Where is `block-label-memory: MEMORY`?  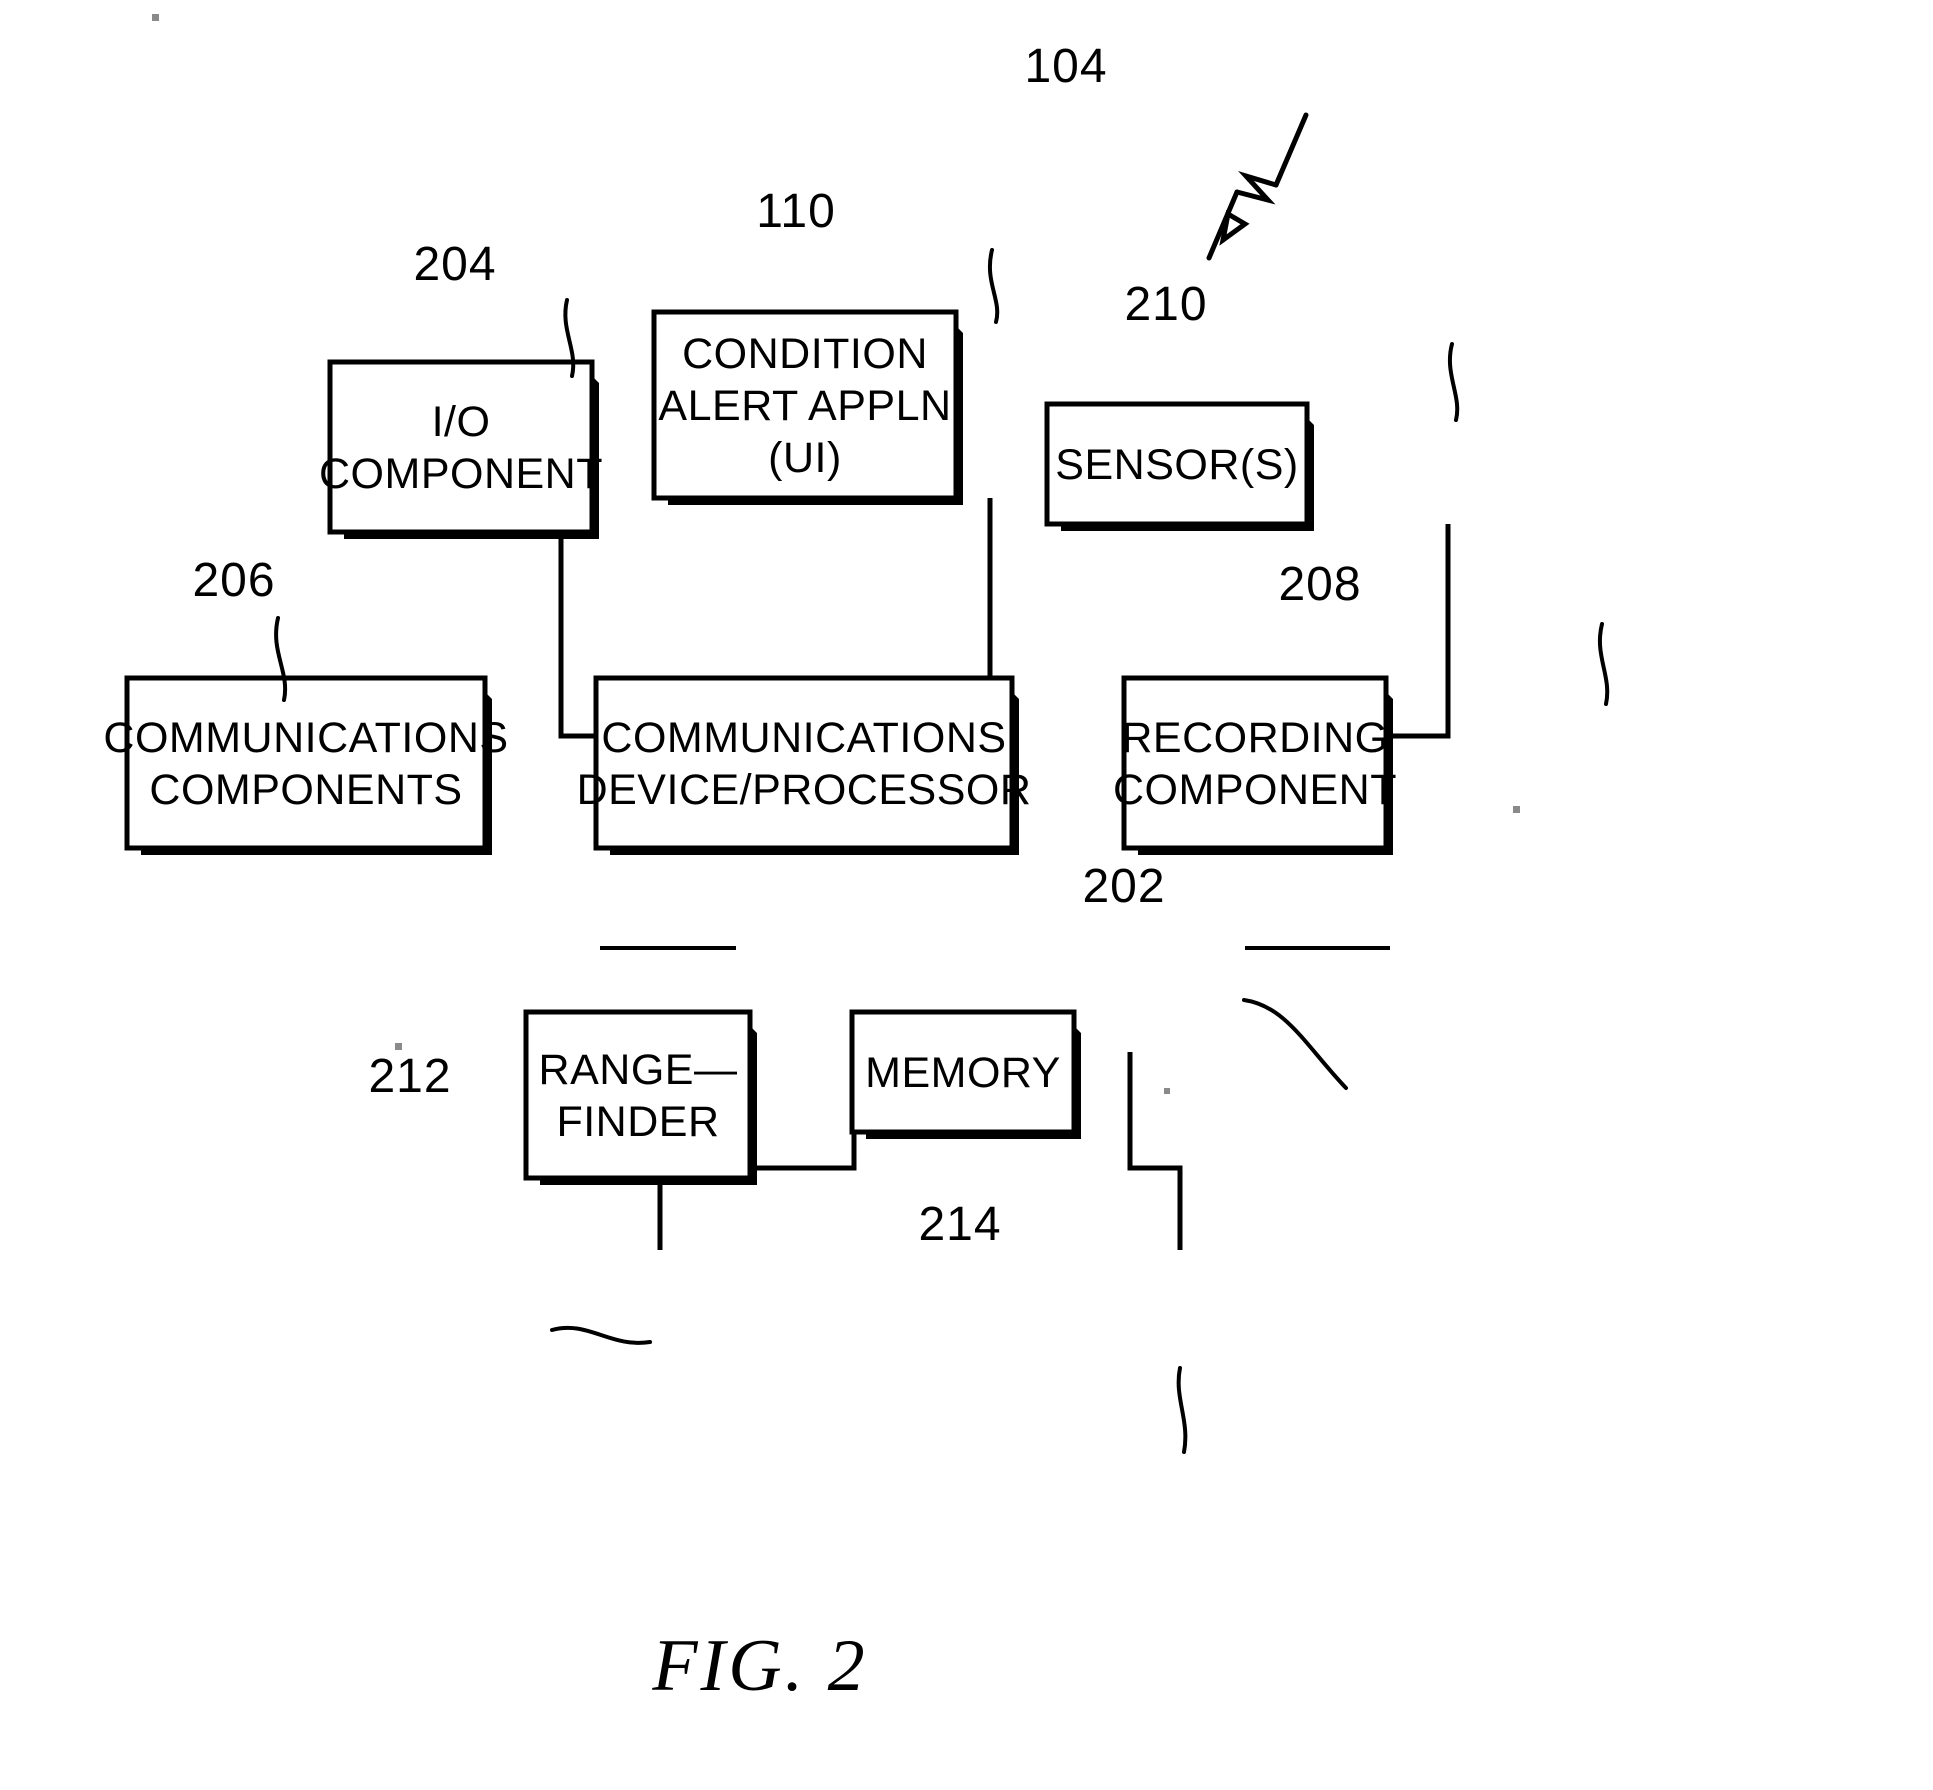
block-label-memory: MEMORY is located at coordinates (963, 1073).